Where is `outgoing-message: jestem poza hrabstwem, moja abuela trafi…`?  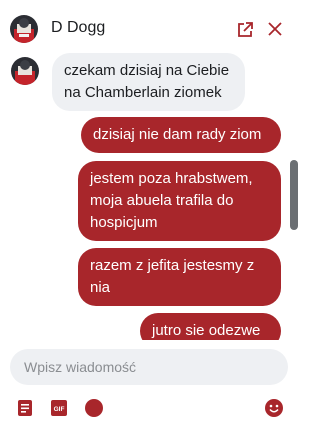 outgoing-message: jestem poza hrabstwem, moja abuela trafi… is located at coordinates (179, 201).